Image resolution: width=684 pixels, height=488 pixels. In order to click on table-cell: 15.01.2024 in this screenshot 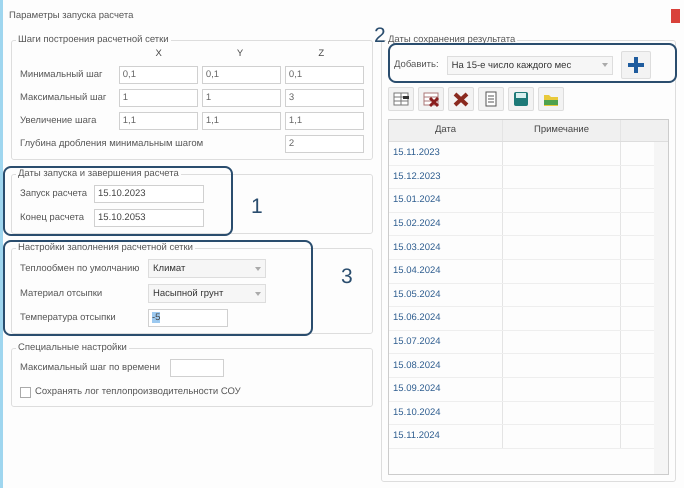, I will do `click(446, 200)`.